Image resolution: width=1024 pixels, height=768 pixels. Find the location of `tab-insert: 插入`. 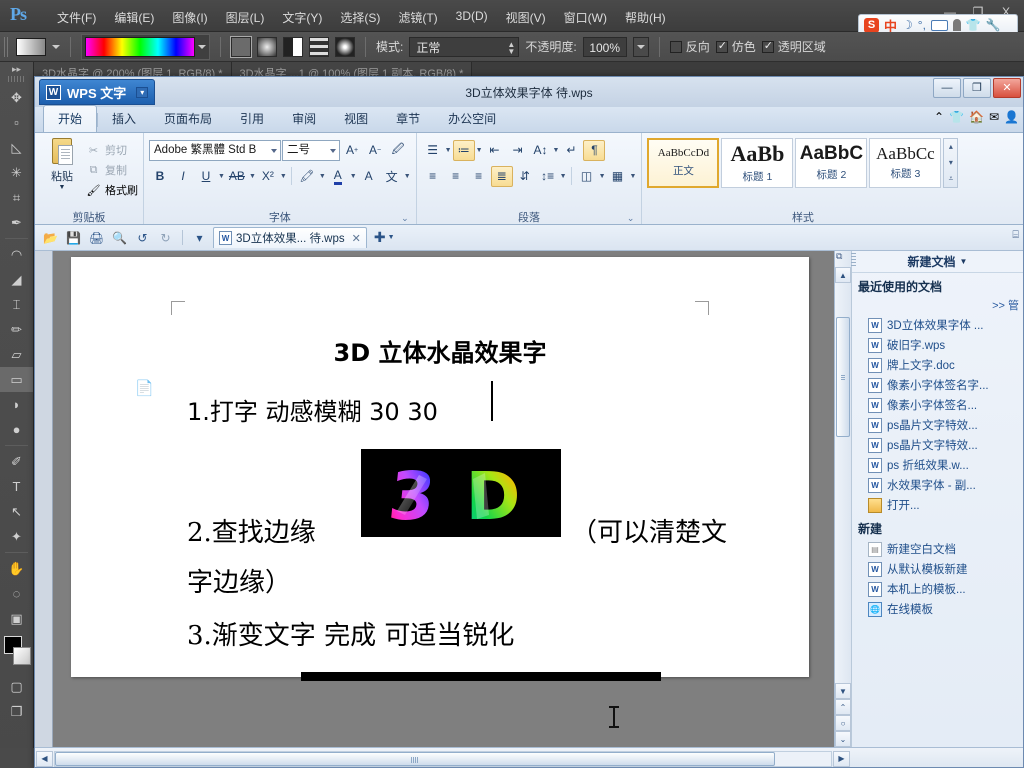

tab-insert: 插入 is located at coordinates (124, 119).